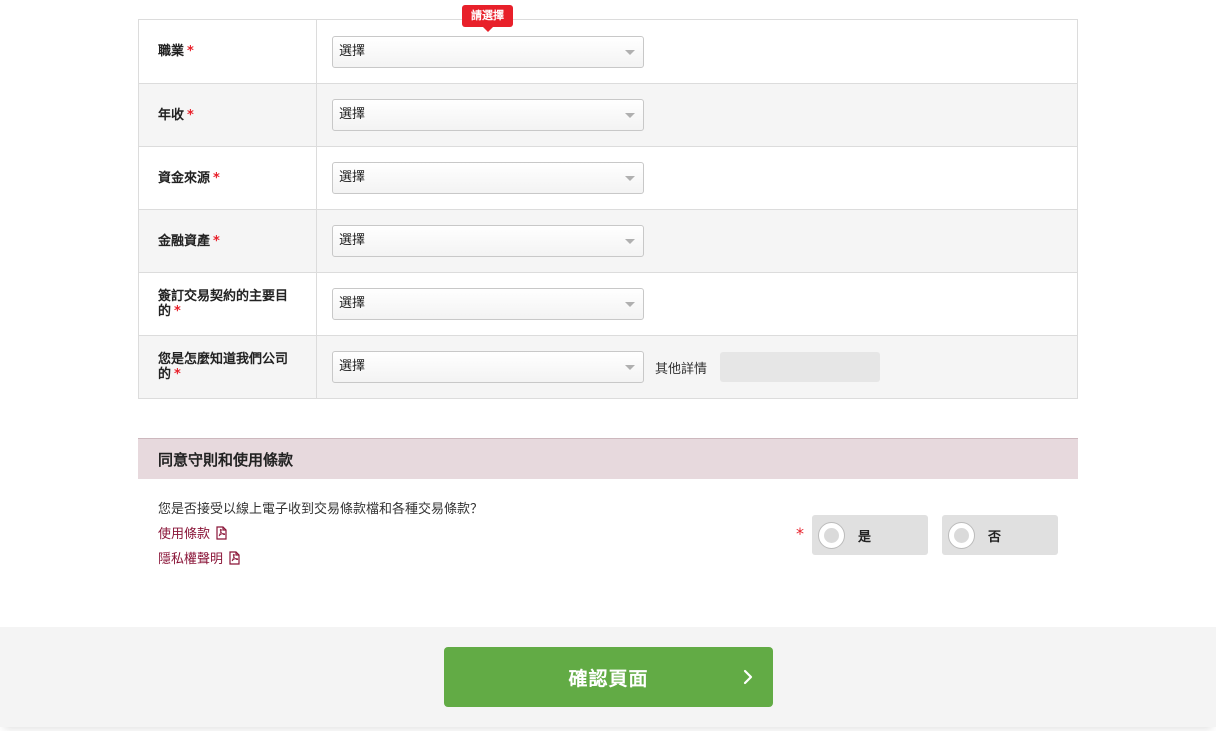 Image resolution: width=1216 pixels, height=731 pixels. Describe the element at coordinates (228, 241) in the screenshot. I see `form-label-cell: 金融資產 *` at that location.